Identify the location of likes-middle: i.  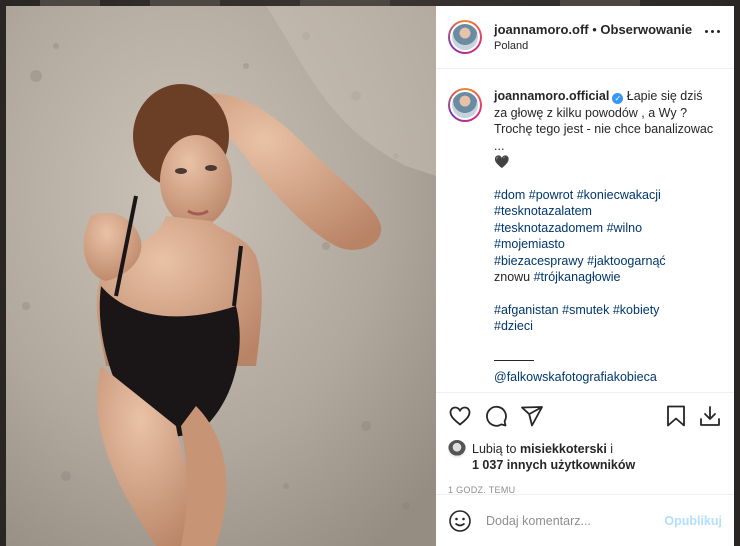
(610, 449).